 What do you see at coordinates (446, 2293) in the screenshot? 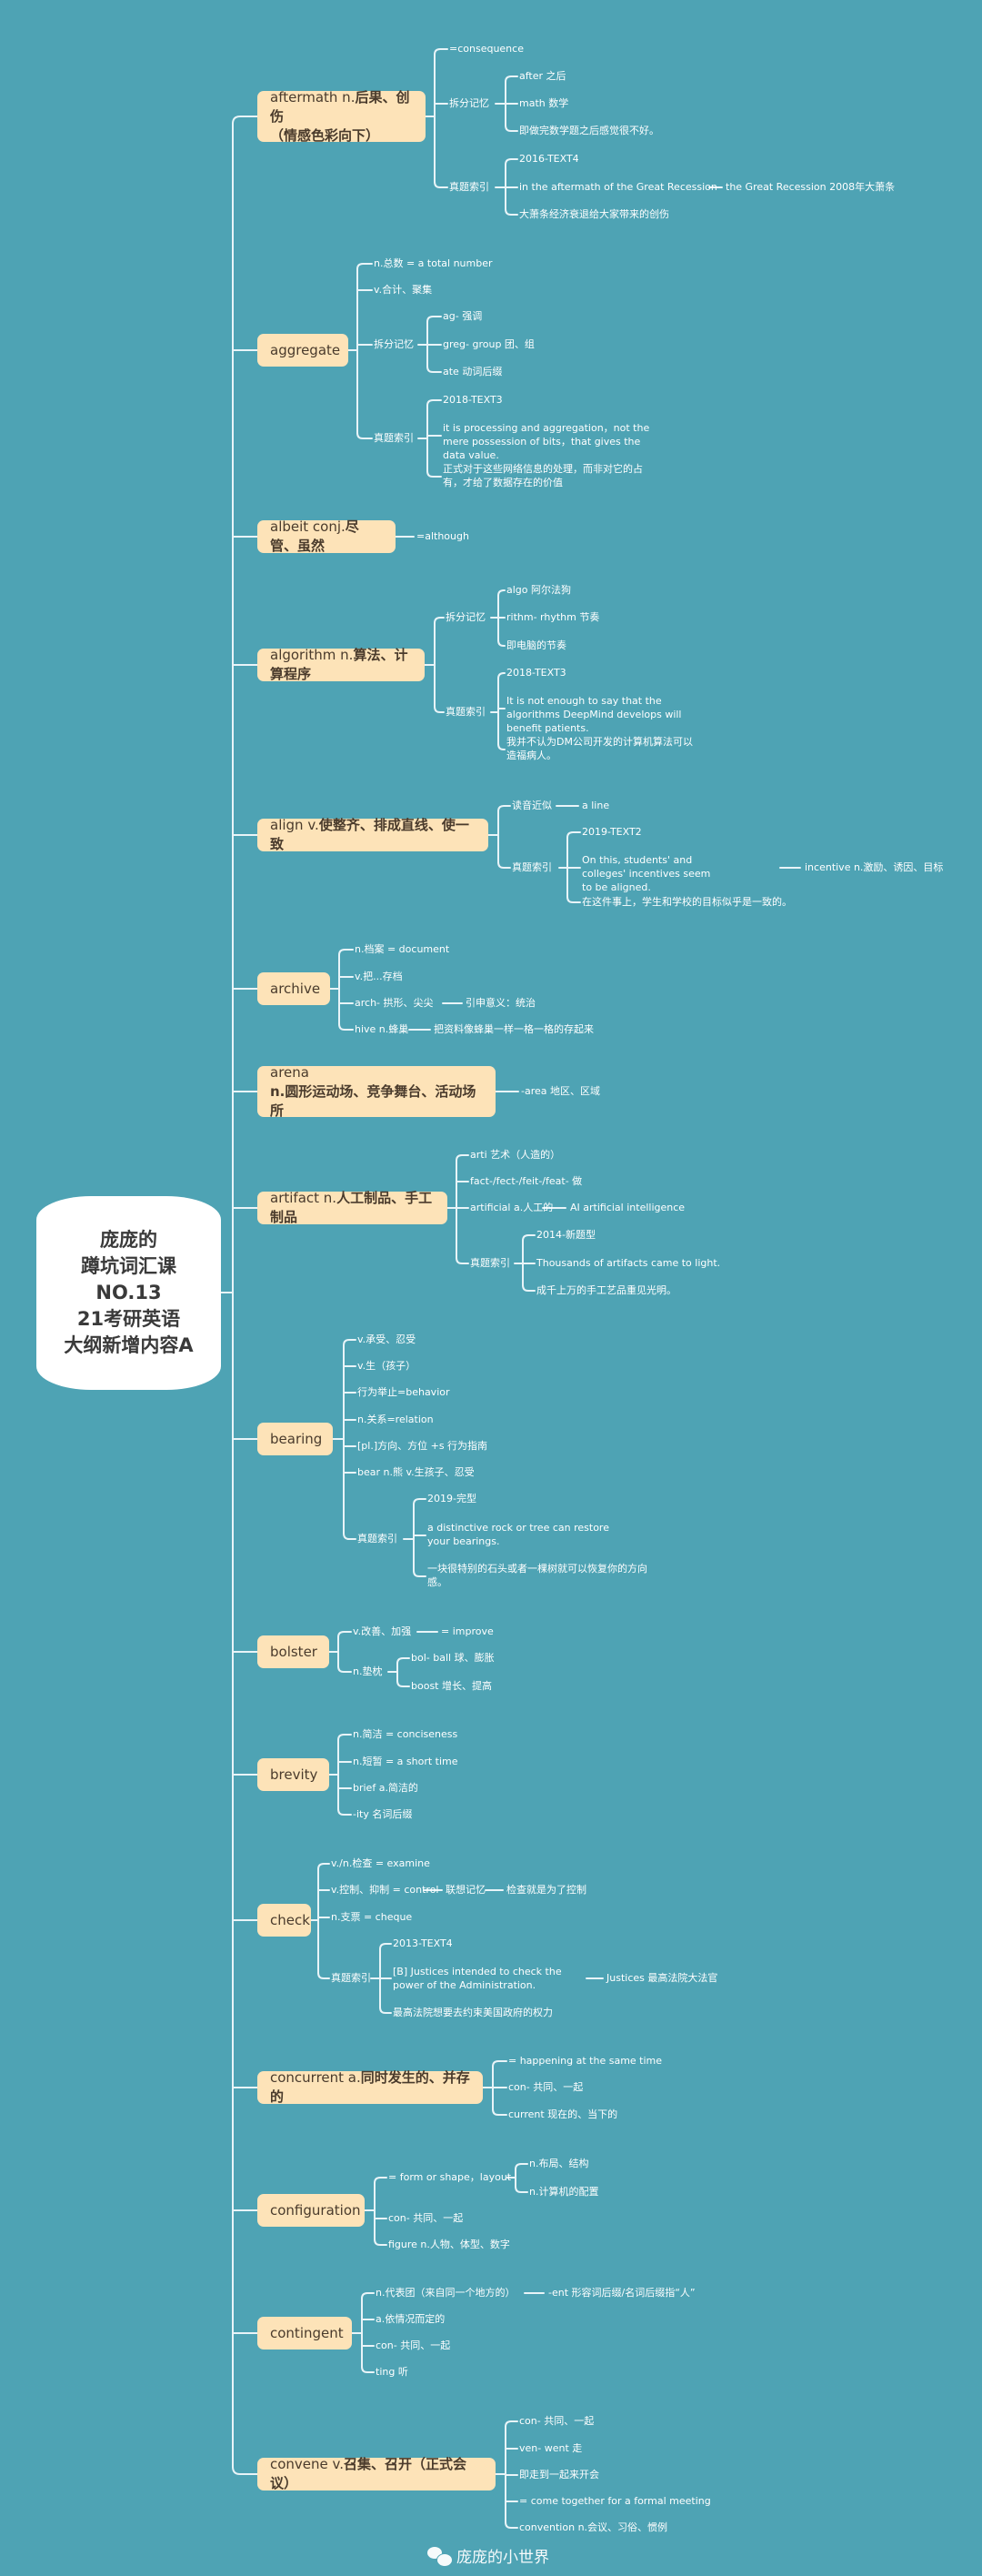
I see `branch-label: n.代表团（来自同一个地方的）` at bounding box center [446, 2293].